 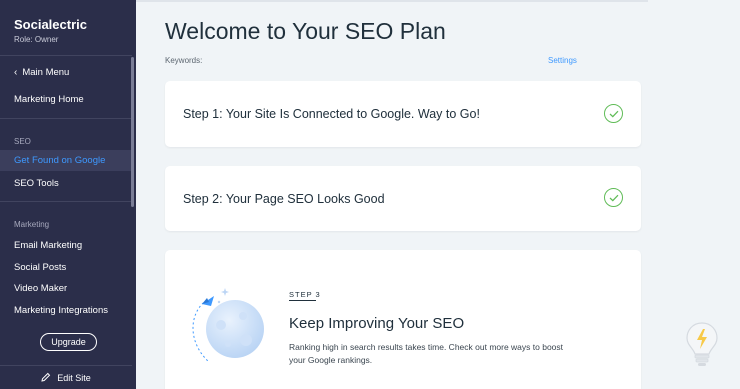 What do you see at coordinates (46, 72) in the screenshot?
I see `main-menu-label: Main Menu` at bounding box center [46, 72].